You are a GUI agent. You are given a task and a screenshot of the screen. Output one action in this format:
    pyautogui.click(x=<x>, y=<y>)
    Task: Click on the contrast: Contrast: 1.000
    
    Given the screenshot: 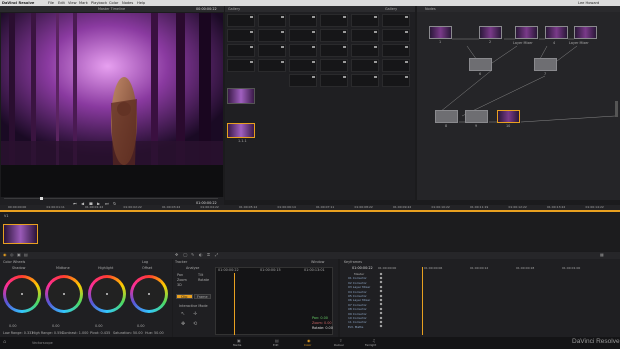 What is the action you would take?
    pyautogui.click(x=75, y=333)
    